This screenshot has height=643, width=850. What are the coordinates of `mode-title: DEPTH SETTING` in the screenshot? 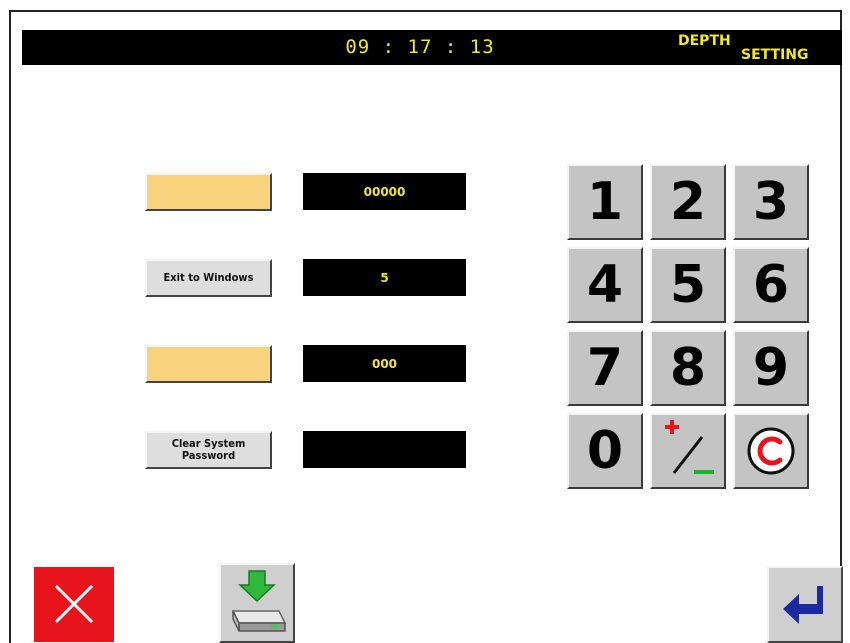 It's located at (758, 49).